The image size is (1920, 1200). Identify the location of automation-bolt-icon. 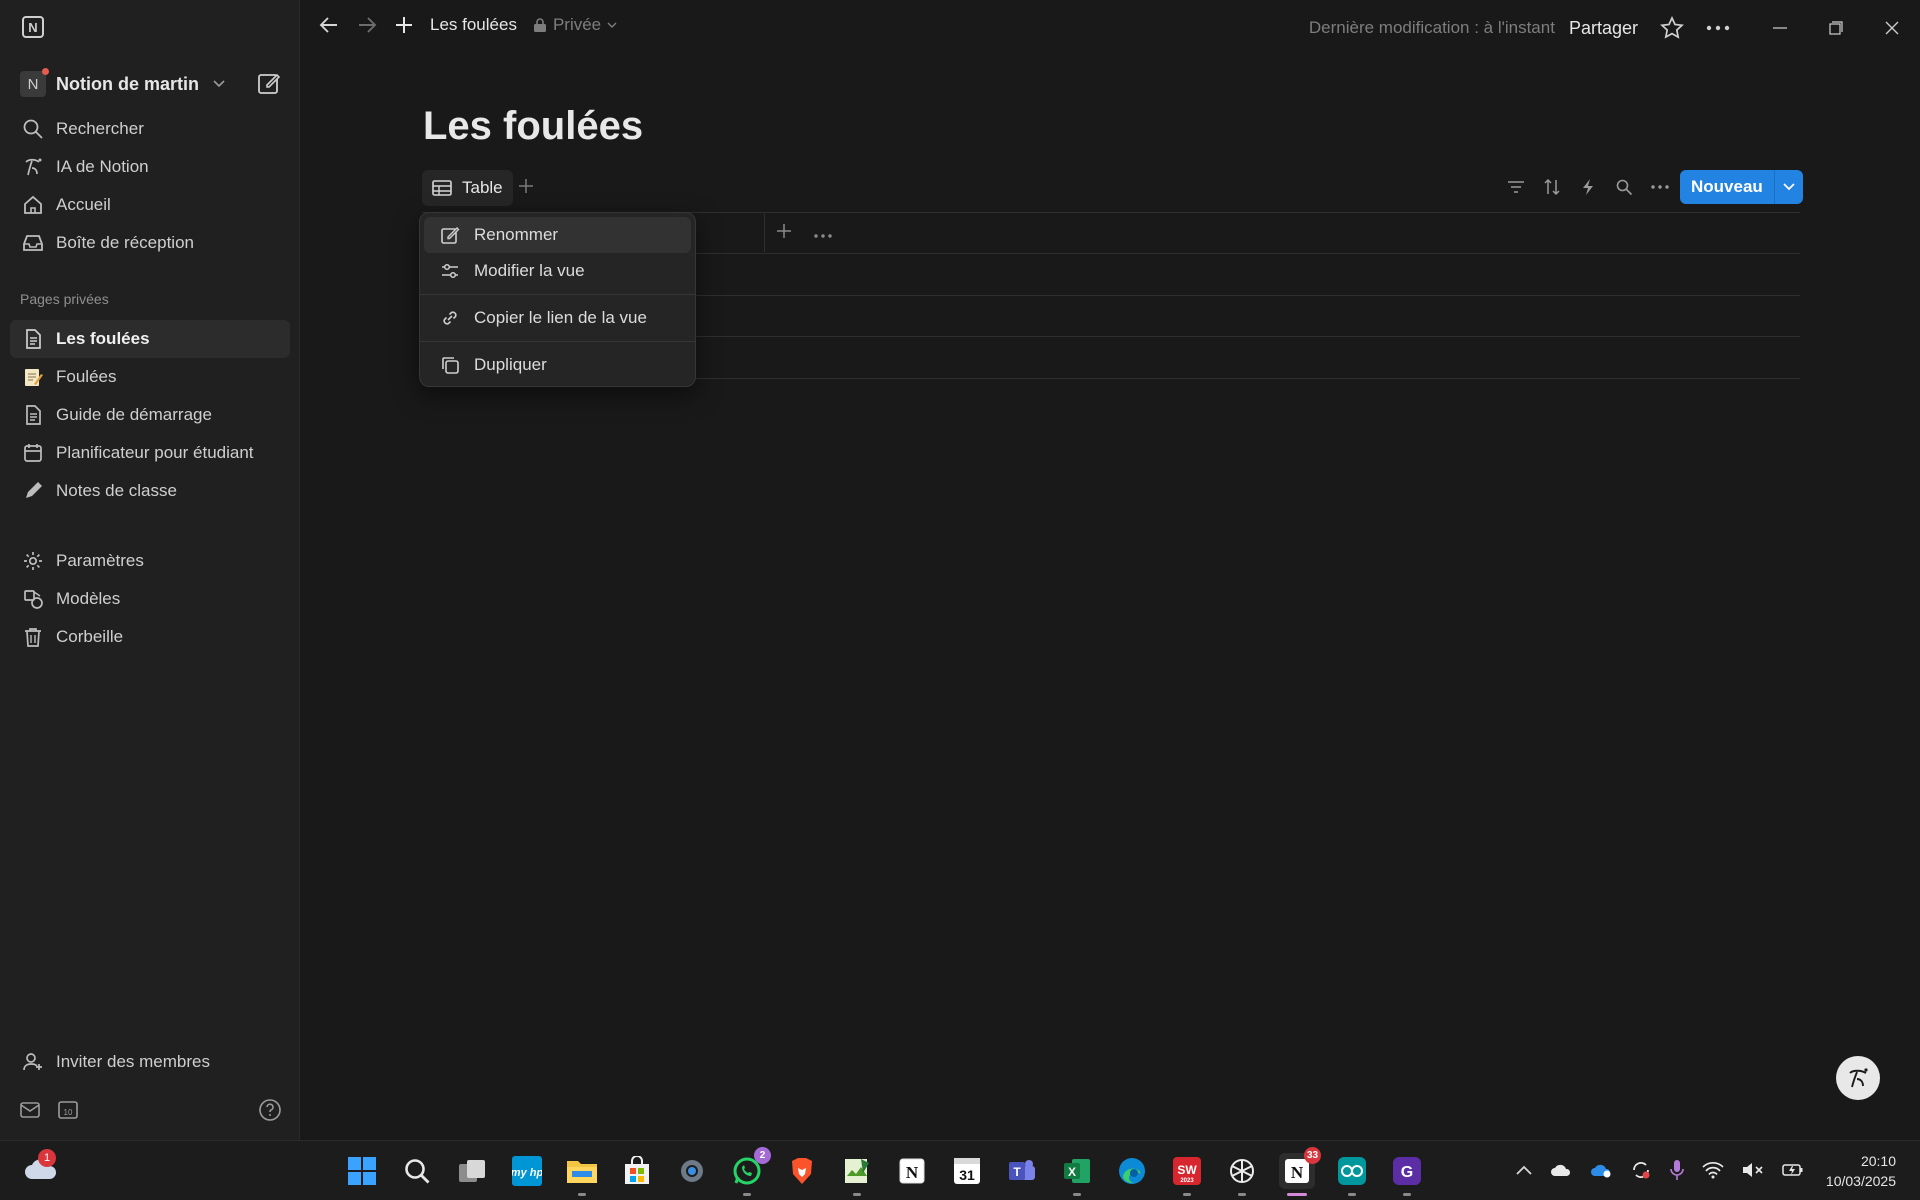
(1588, 187).